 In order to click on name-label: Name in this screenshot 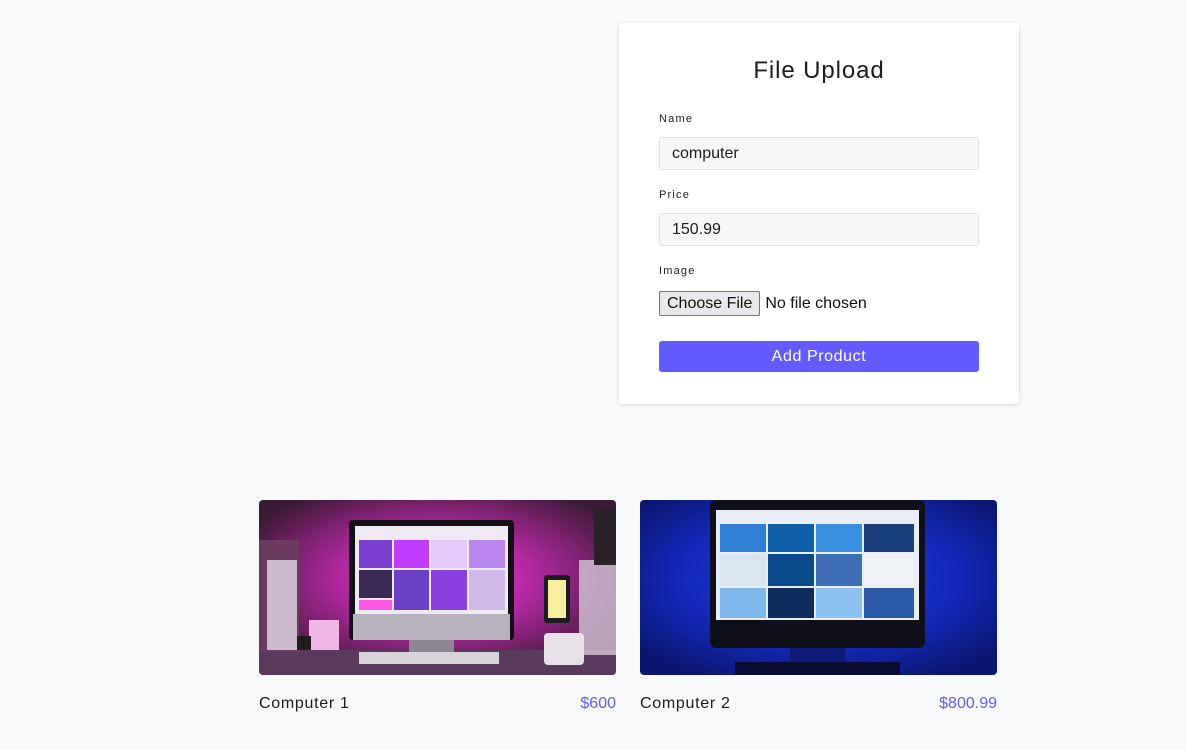, I will do `click(676, 119)`.